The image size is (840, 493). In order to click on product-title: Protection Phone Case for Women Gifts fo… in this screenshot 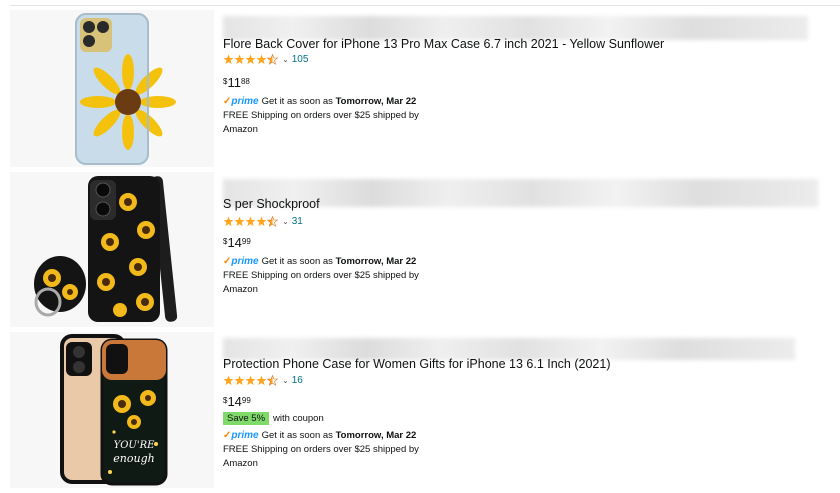, I will do `click(416, 364)`.